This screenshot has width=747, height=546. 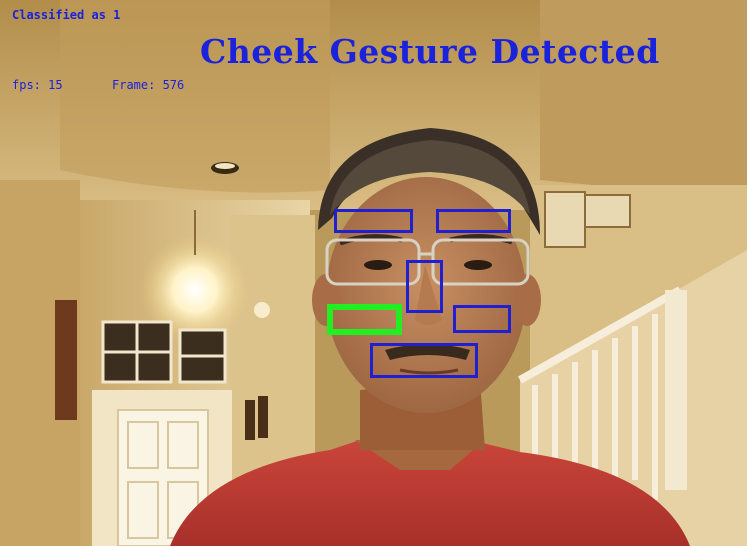 What do you see at coordinates (430, 51) in the screenshot?
I see `gesture-banner: Cheek Gesture Detected` at bounding box center [430, 51].